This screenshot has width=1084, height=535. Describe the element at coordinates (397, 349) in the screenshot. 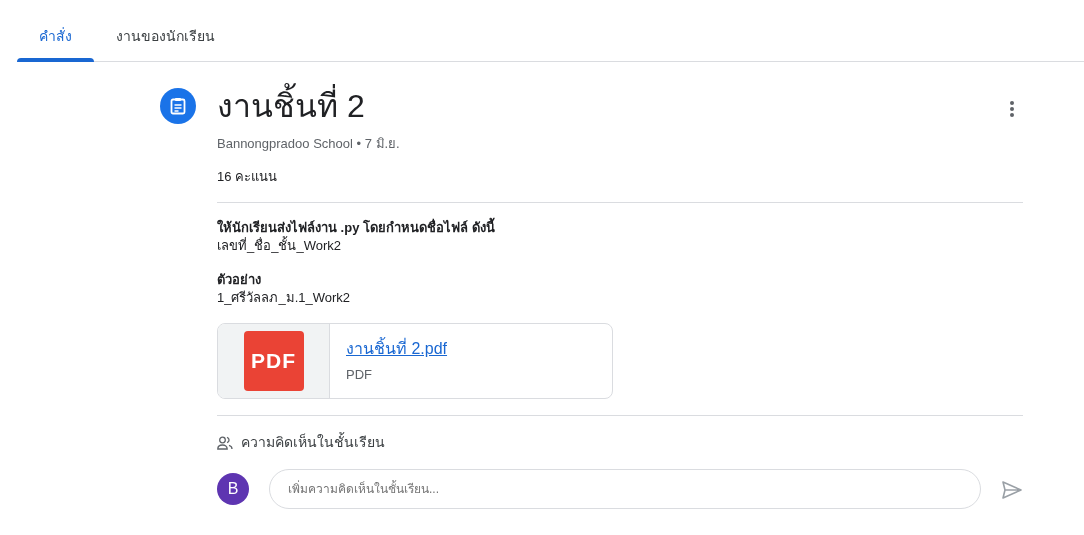

I see `attachment-link: งานชิ้นที่ 2.pdf` at that location.